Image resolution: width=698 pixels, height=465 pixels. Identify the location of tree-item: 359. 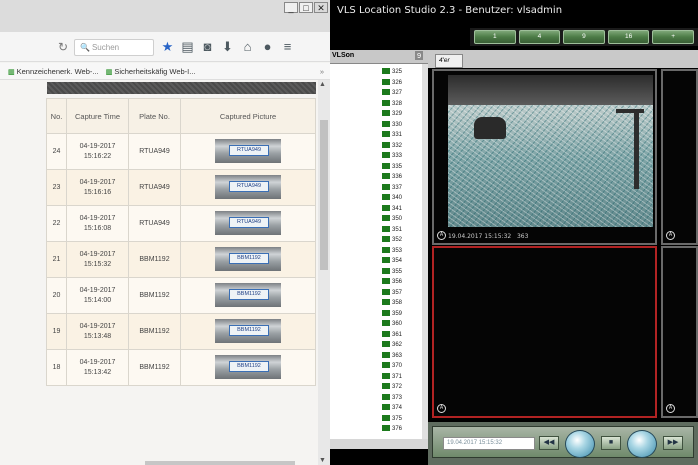
(392, 313).